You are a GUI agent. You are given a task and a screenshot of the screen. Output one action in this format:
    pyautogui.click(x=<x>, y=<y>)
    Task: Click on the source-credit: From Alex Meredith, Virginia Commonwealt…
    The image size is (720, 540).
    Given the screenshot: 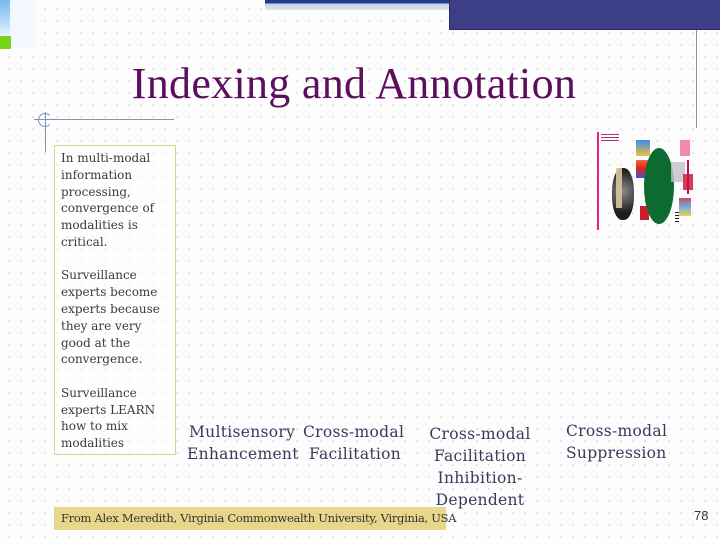 What is the action you would take?
    pyautogui.click(x=255, y=518)
    